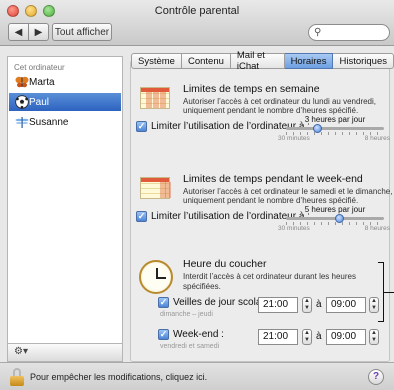 The width and height of the screenshot is (394, 390). I want to click on tab-horaires: Horaires, so click(309, 61).